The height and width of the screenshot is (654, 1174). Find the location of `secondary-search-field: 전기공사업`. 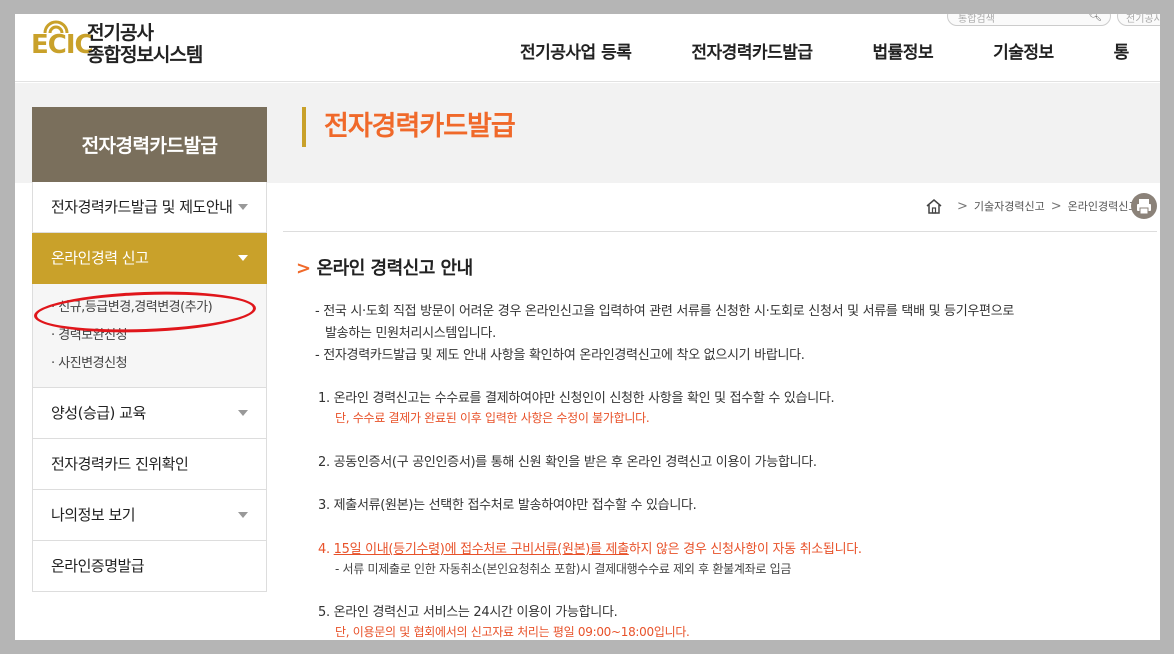

secondary-search-field: 전기공사업 is located at coordinates (1138, 20).